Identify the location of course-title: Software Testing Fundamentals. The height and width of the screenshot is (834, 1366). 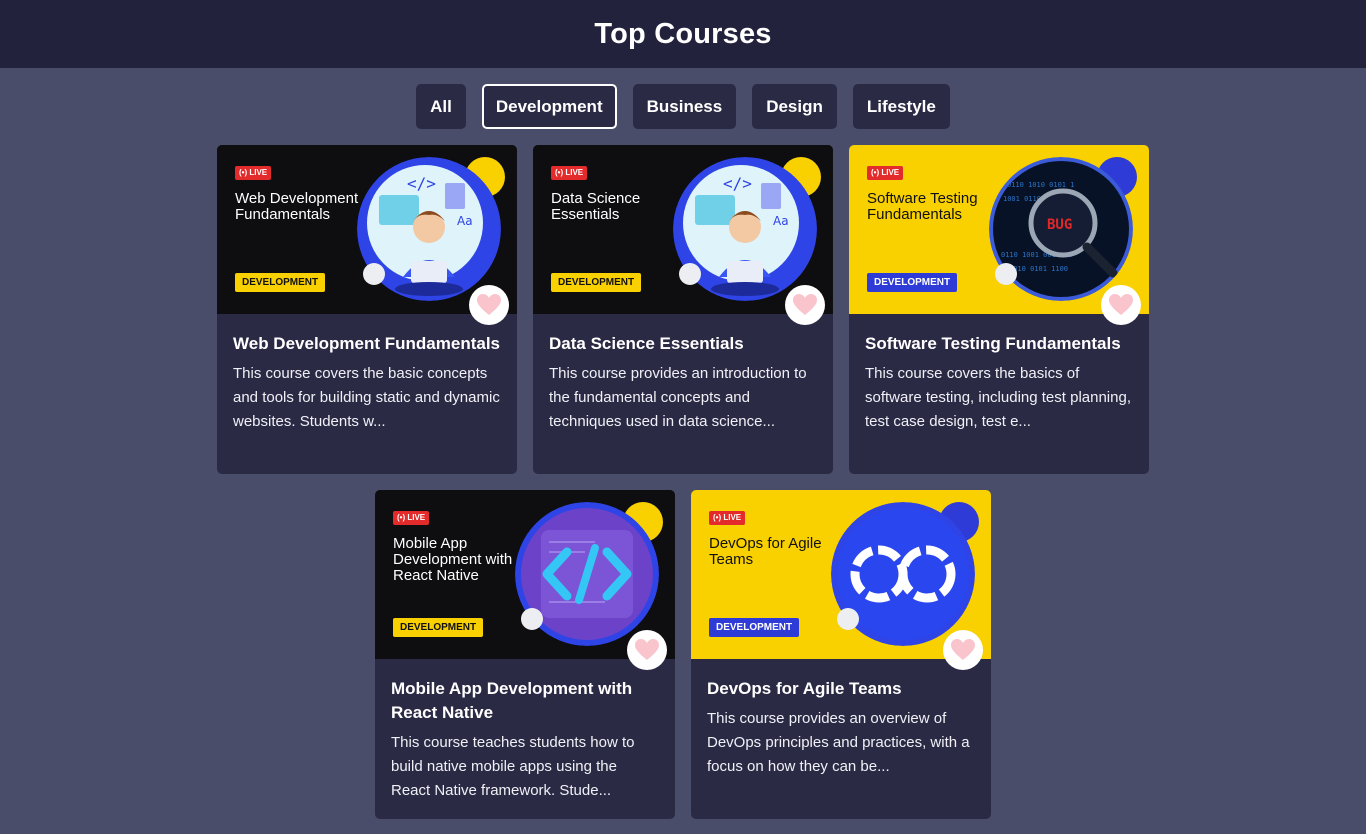
(999, 344).